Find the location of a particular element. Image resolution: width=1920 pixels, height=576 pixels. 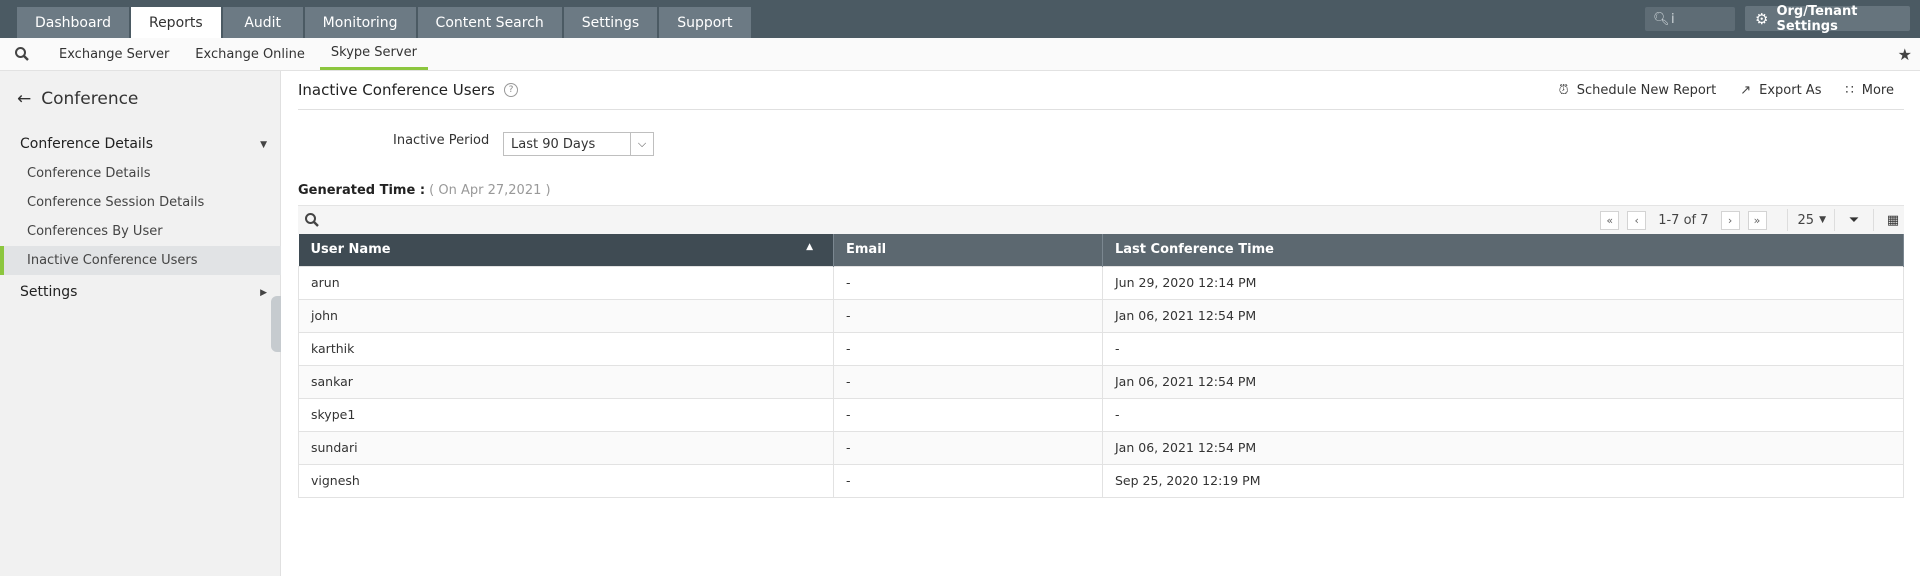

page-range: 1-7 of 7 is located at coordinates (1683, 220).